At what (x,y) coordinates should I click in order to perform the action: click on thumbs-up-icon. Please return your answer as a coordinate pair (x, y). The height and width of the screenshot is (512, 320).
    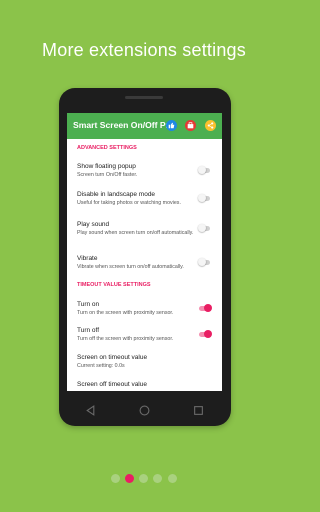
    Looking at the image, I should click on (171, 125).